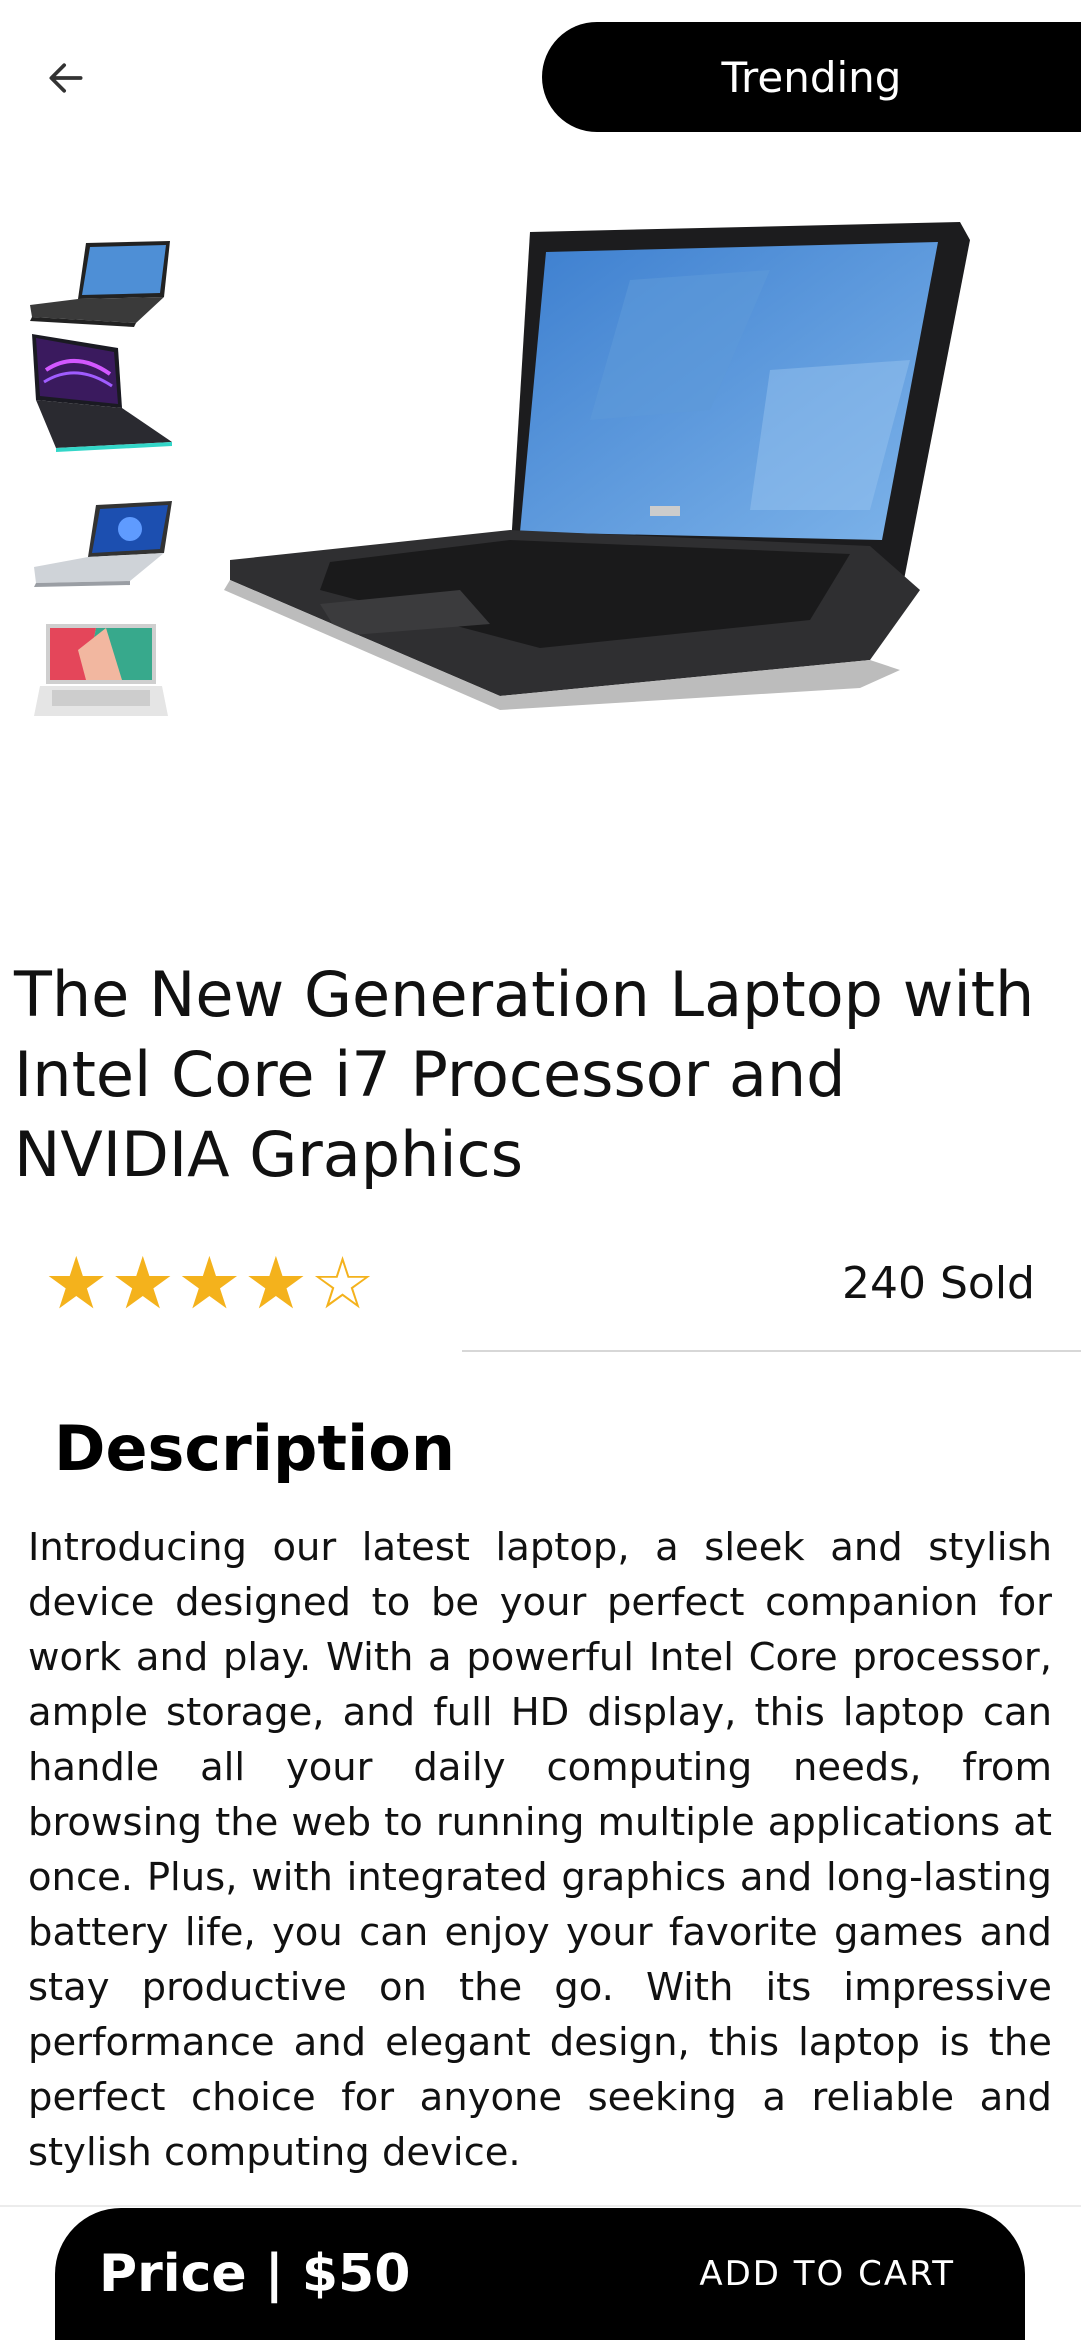  I want to click on trending-label: Trending, so click(811, 77).